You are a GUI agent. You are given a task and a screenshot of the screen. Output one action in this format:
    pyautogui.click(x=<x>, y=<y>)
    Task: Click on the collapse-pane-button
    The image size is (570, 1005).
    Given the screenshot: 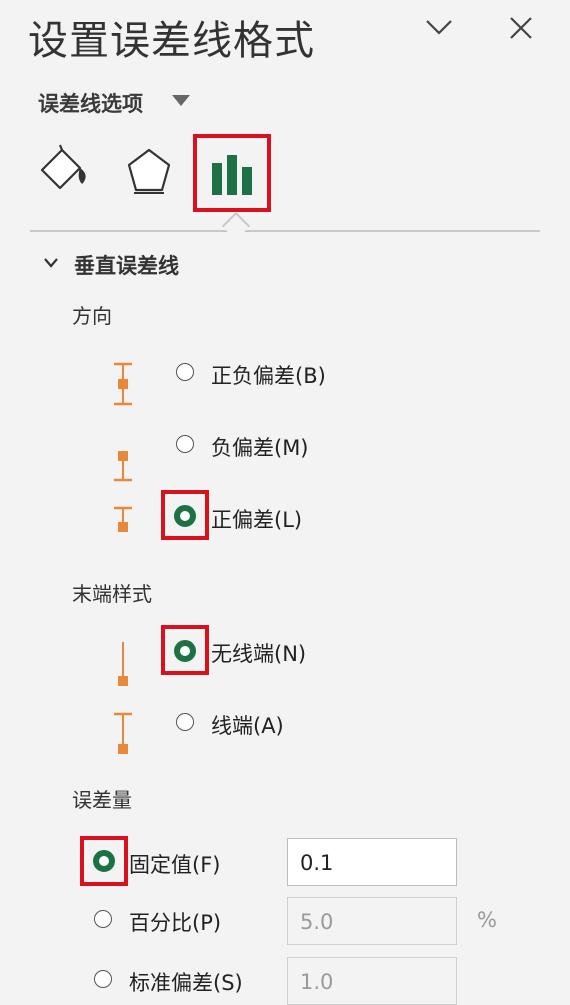 What is the action you would take?
    pyautogui.click(x=439, y=27)
    